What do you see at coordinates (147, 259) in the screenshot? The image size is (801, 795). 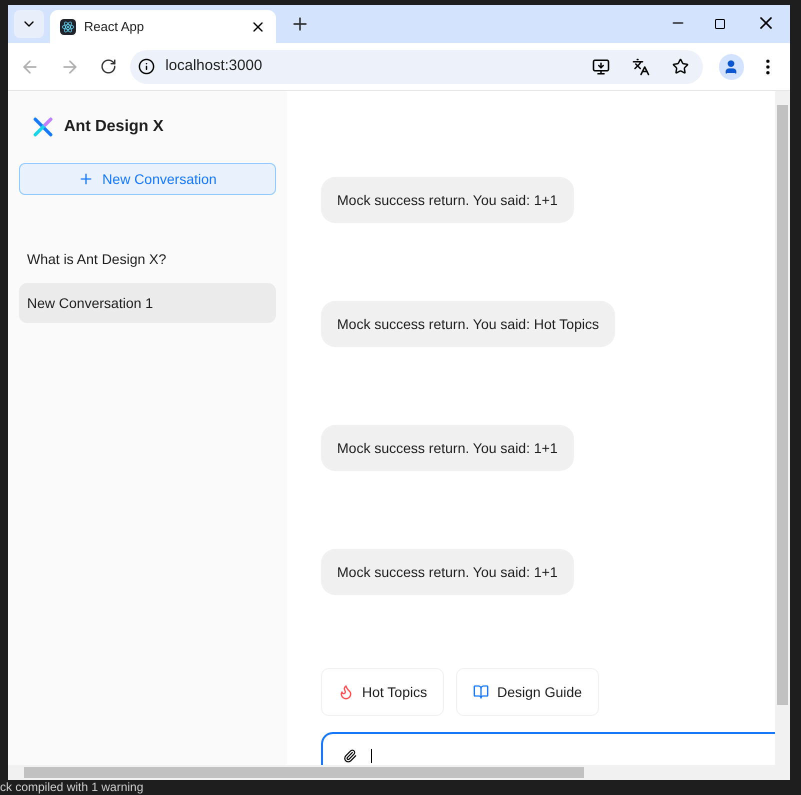 I see `conversation-item: What is Ant Design X?` at bounding box center [147, 259].